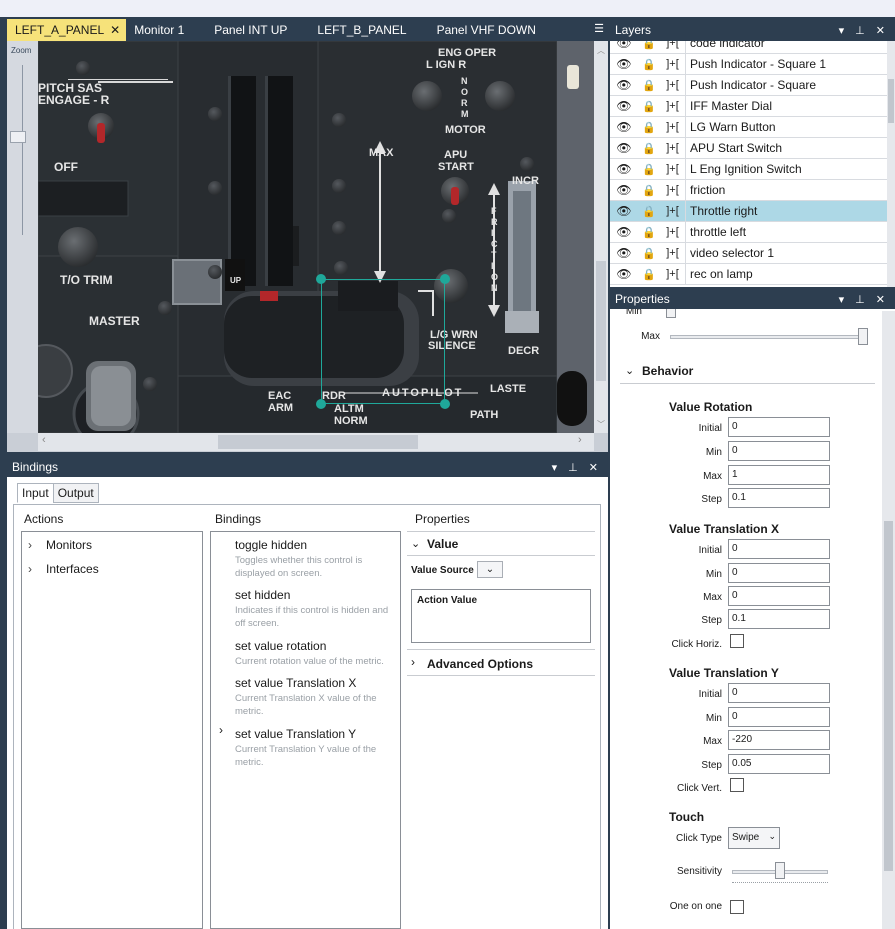 The height and width of the screenshot is (929, 895). What do you see at coordinates (748, 211) in the screenshot?
I see `layer-item-selected: 👁 🔒]+[Throttle right` at bounding box center [748, 211].